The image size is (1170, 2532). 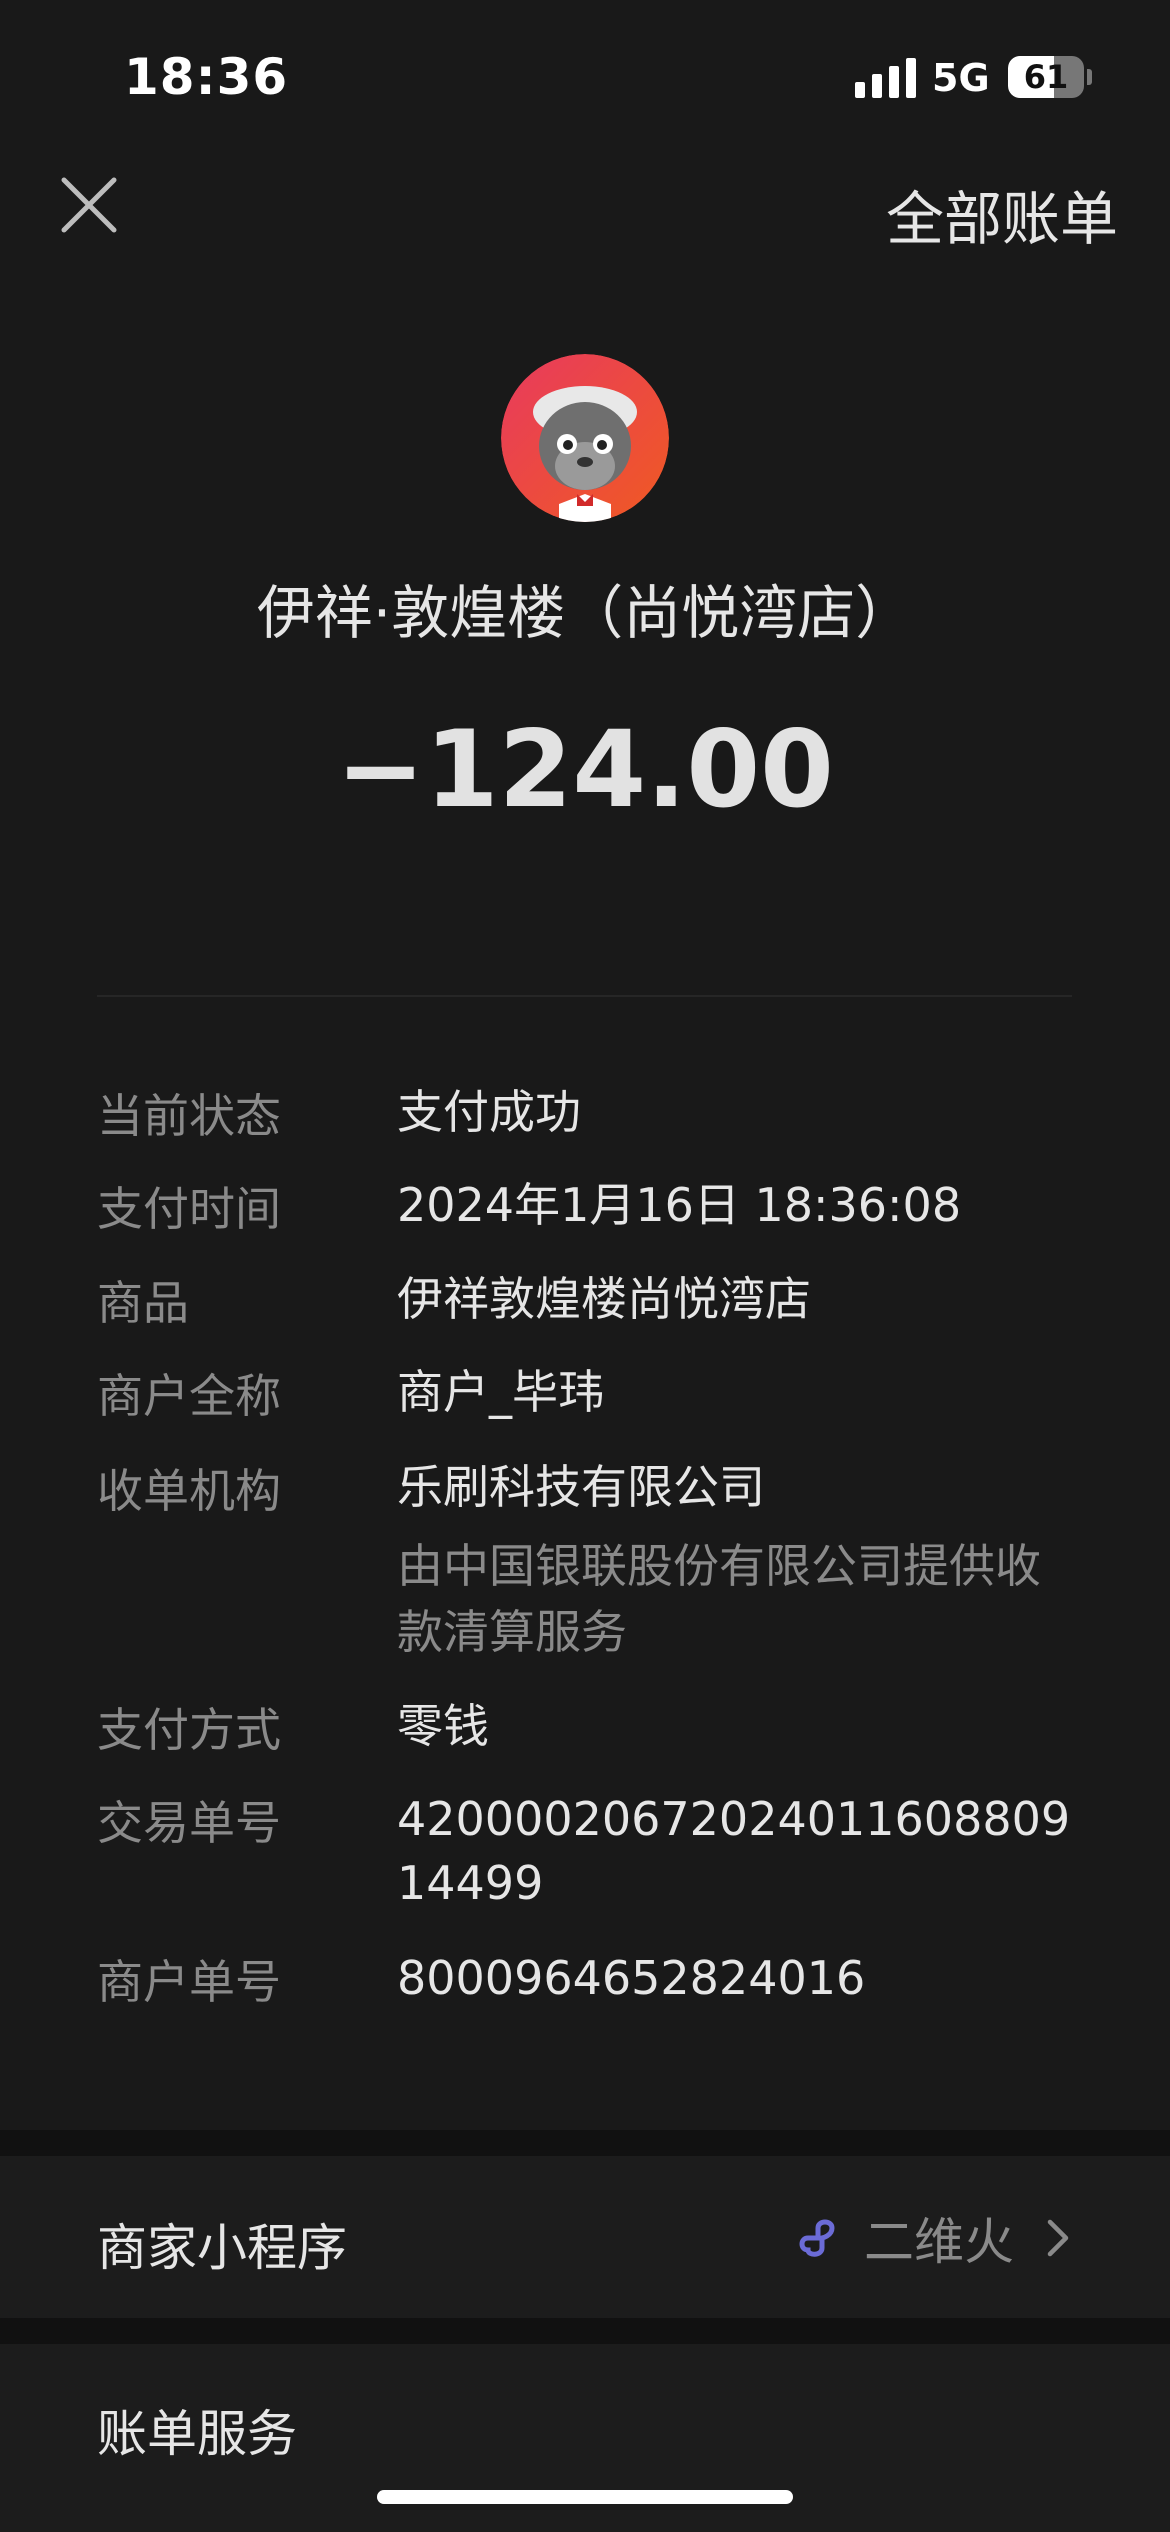 I want to click on acquirer-value: 乐刷科技有限公司, so click(x=581, y=1487).